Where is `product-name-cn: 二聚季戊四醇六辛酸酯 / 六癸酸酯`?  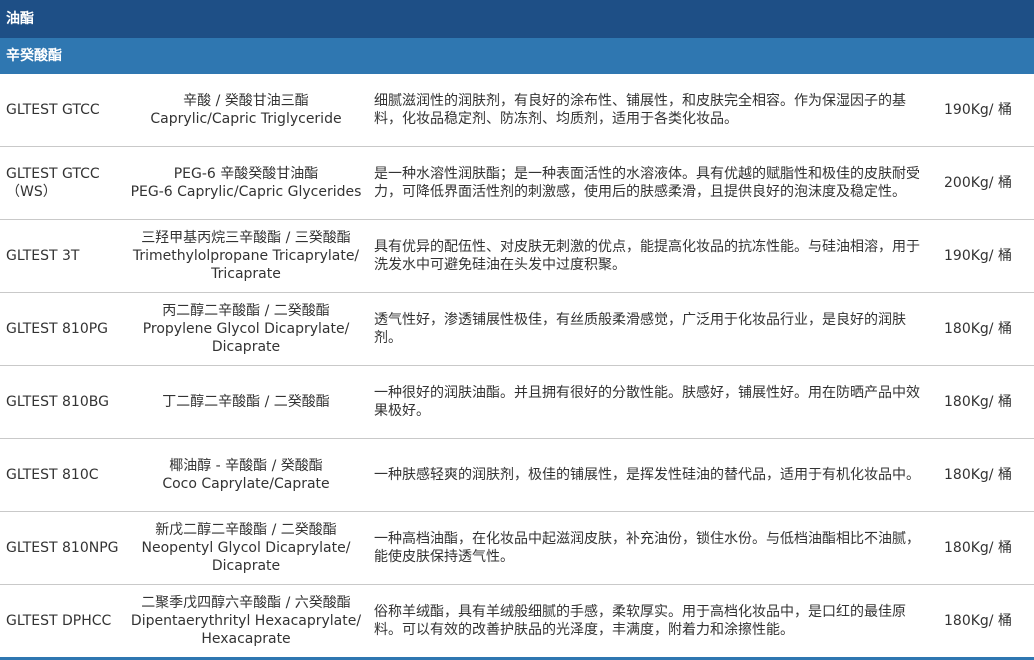 product-name-cn: 二聚季戊四醇六辛酸酯 / 六癸酸酯 is located at coordinates (246, 603).